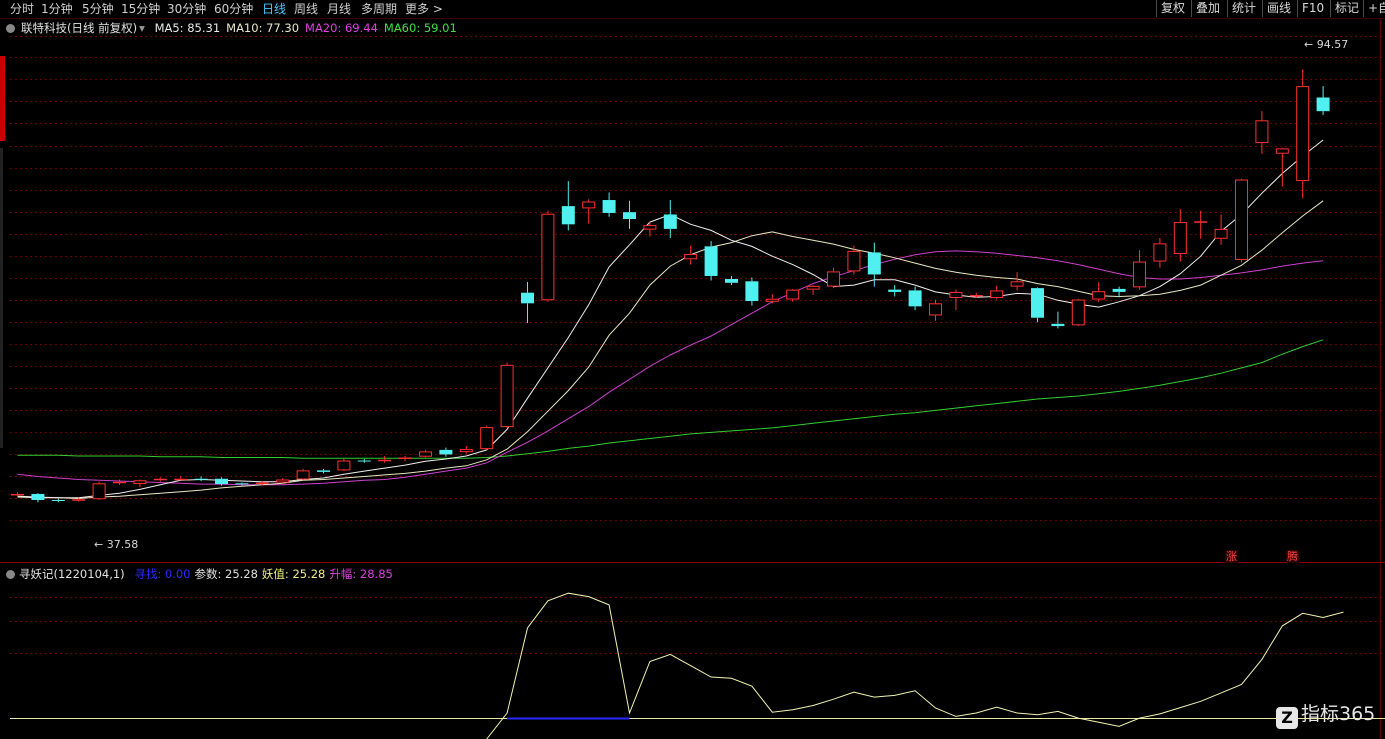  What do you see at coordinates (1292, 556) in the screenshot?
I see `surge-tag: 腾` at bounding box center [1292, 556].